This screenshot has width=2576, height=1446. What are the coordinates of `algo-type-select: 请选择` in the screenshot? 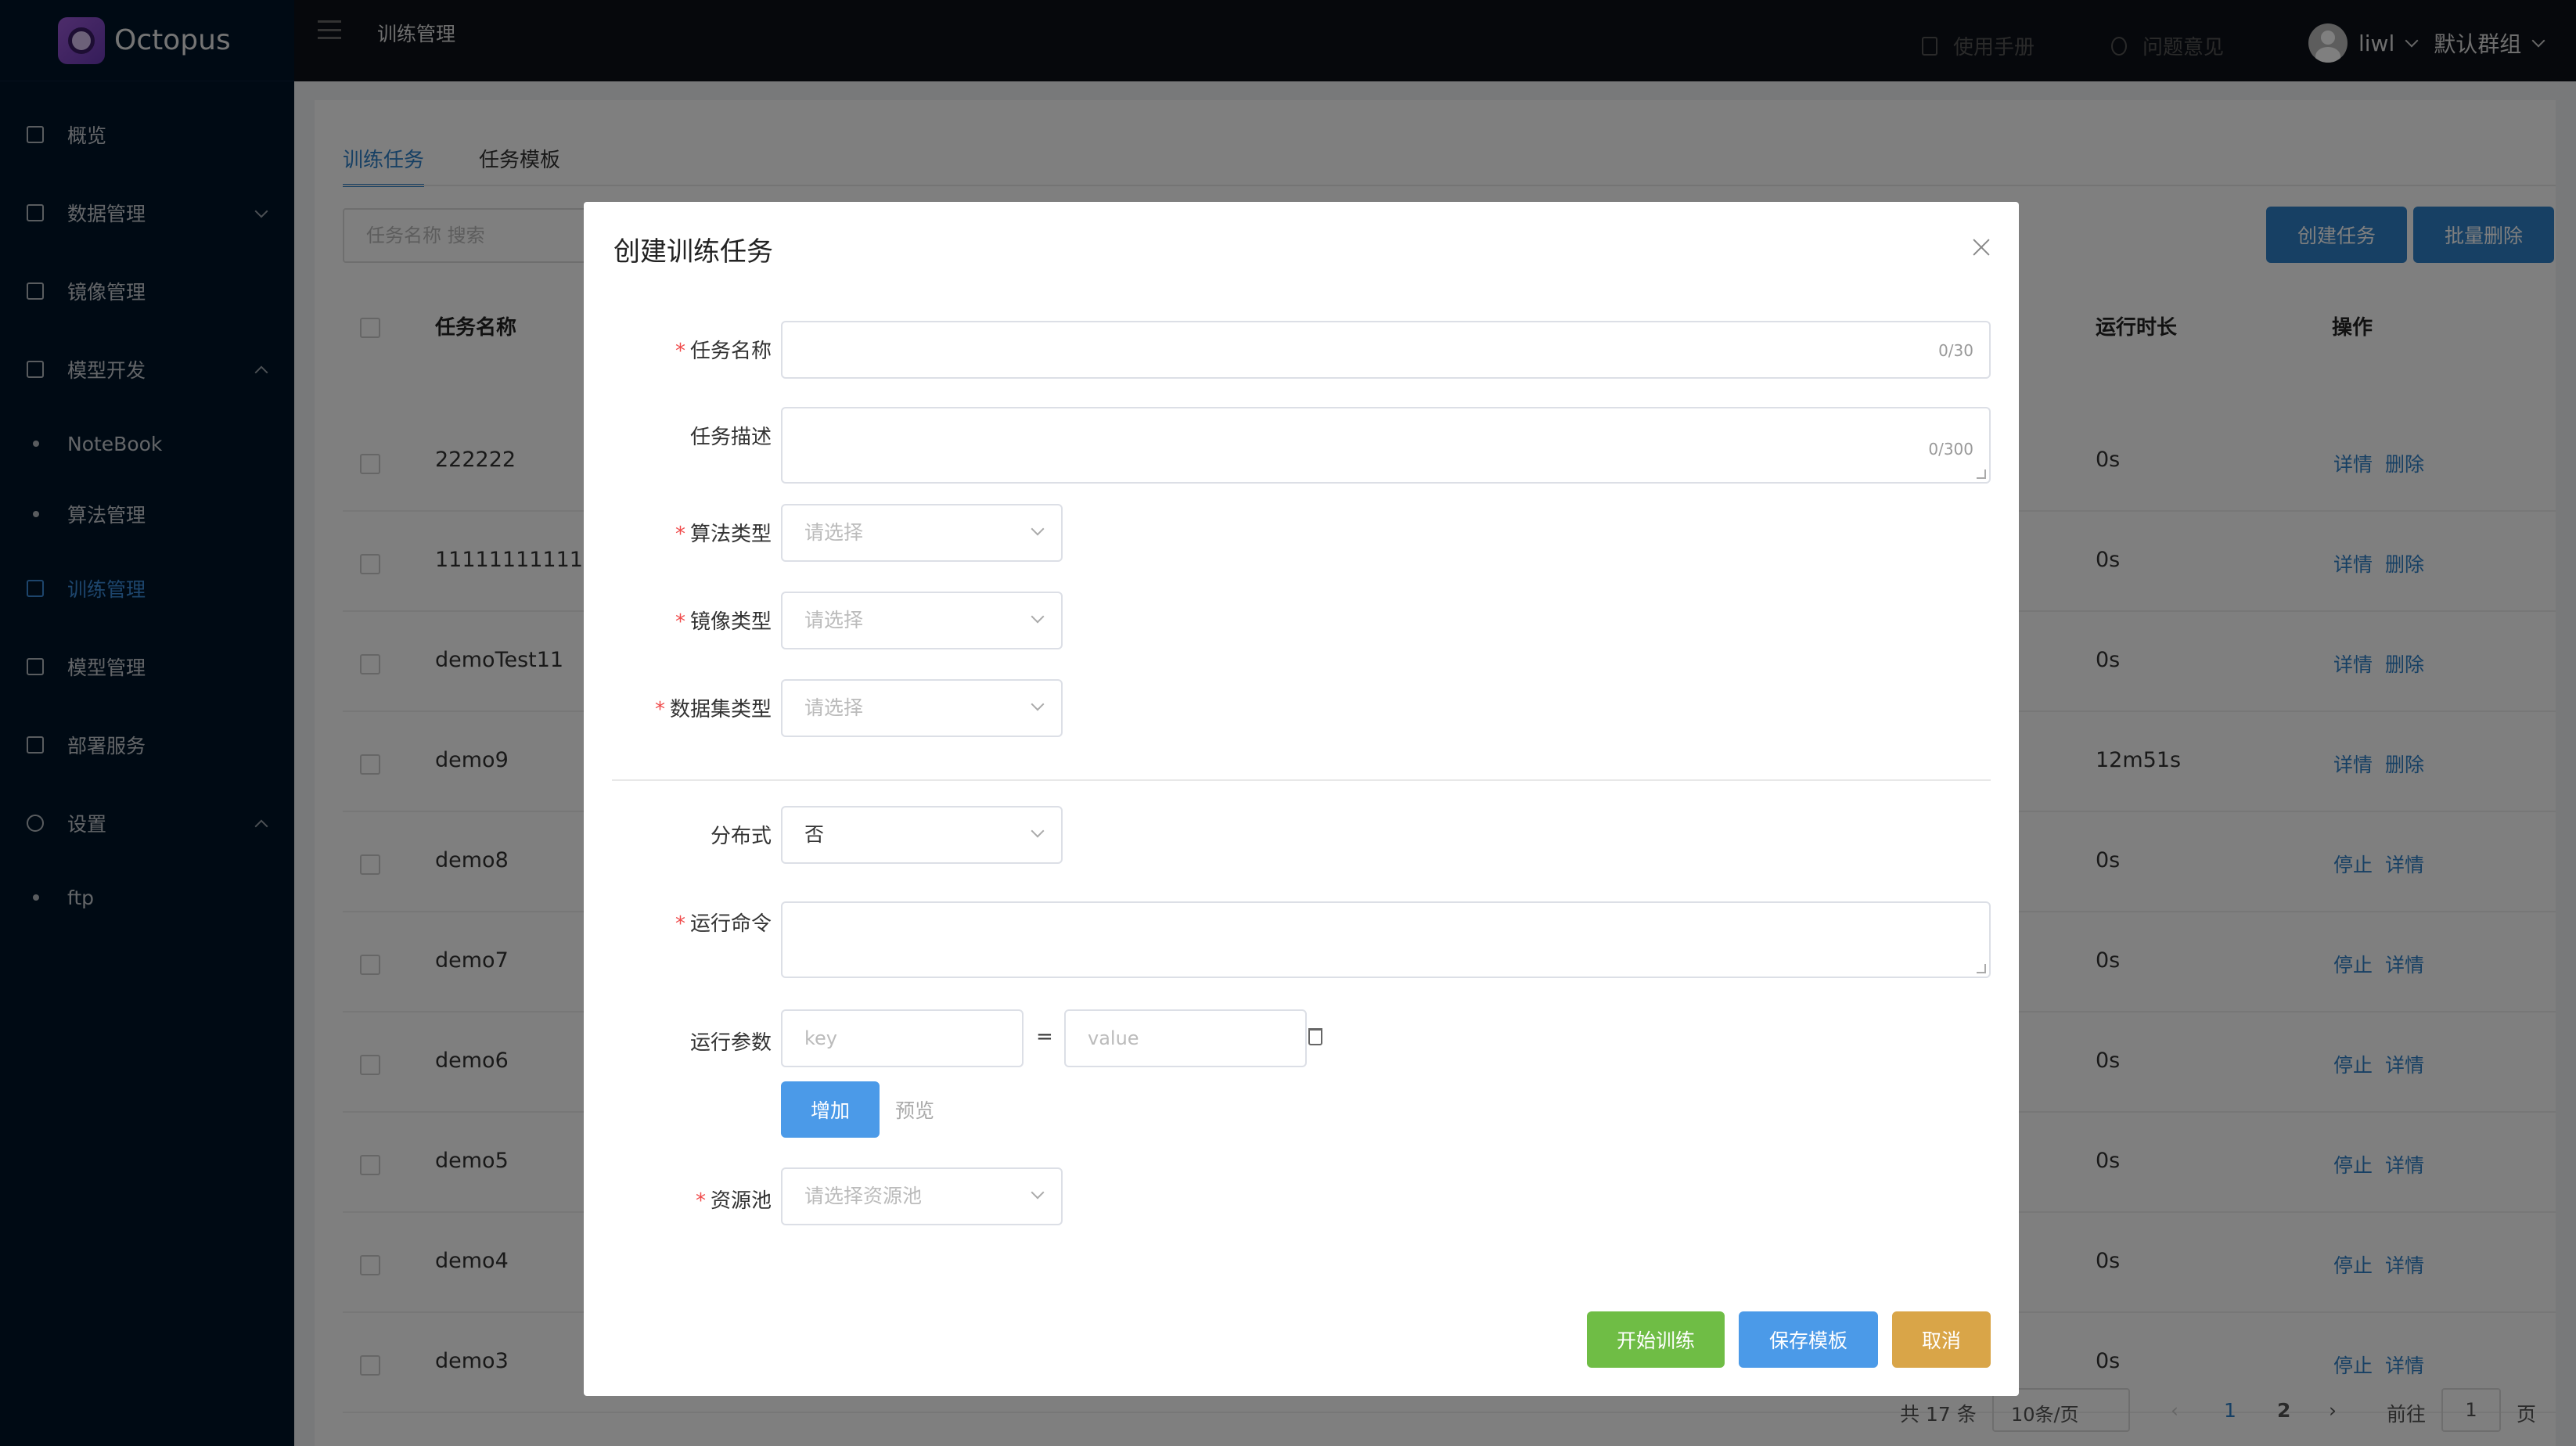 It's located at (922, 533).